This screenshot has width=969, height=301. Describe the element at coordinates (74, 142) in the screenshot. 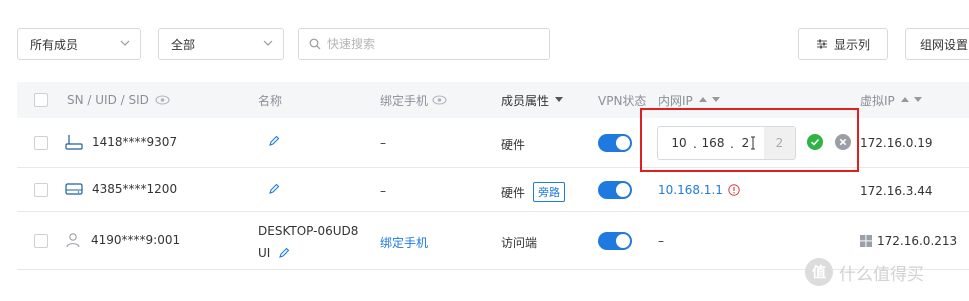

I see `router-icon` at that location.